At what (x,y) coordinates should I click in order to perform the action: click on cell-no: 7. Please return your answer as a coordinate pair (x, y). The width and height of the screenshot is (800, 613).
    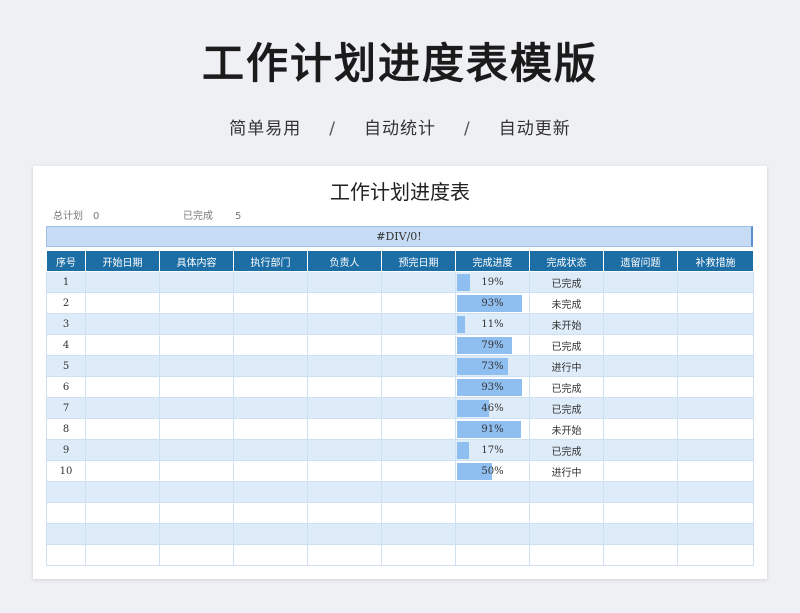
    Looking at the image, I should click on (66, 408).